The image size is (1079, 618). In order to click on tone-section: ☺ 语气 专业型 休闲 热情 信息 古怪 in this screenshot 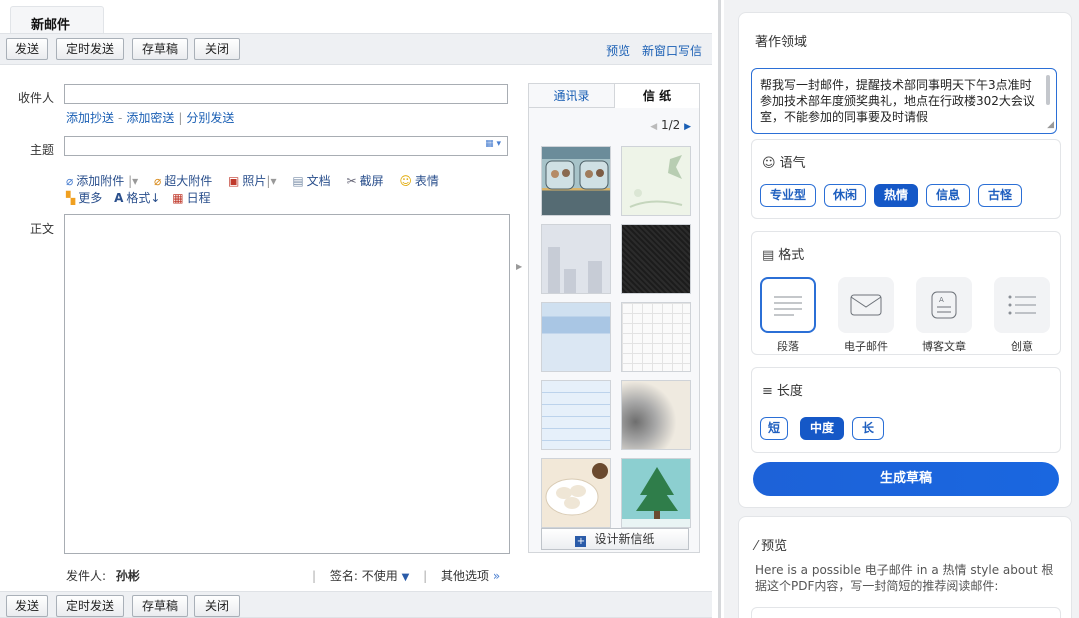, I will do `click(906, 179)`.